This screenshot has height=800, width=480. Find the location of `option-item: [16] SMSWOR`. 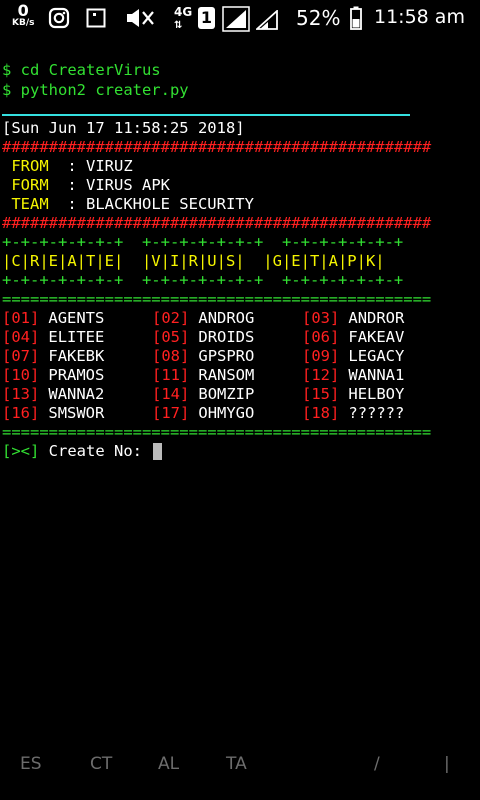

option-item: [16] SMSWOR is located at coordinates (53, 413).